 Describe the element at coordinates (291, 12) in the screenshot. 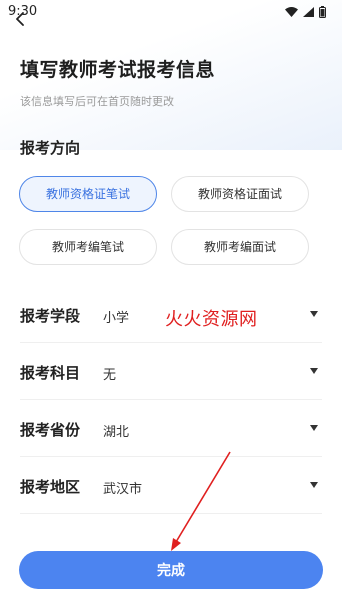

I see `wifi-icon` at that location.